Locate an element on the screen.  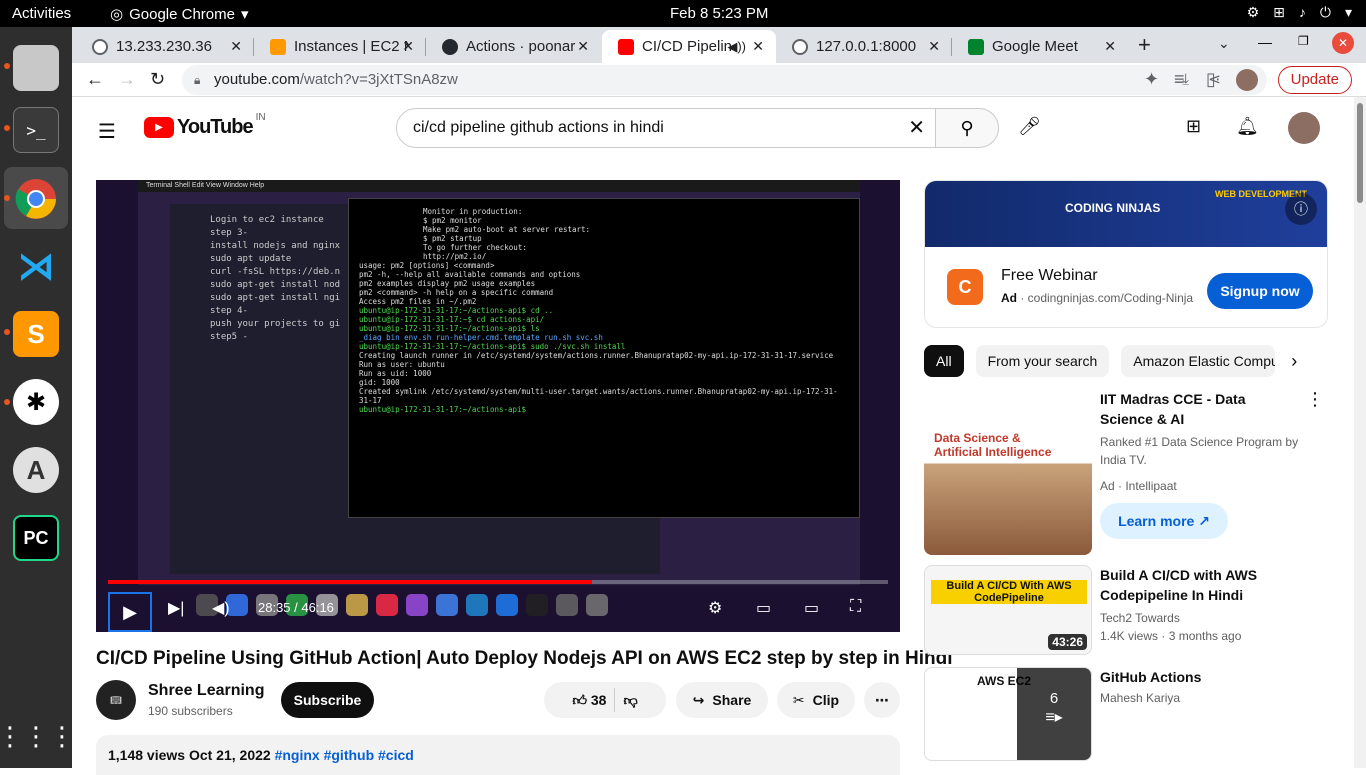
dislike-button: 👎︎ is located at coordinates (630, 700).